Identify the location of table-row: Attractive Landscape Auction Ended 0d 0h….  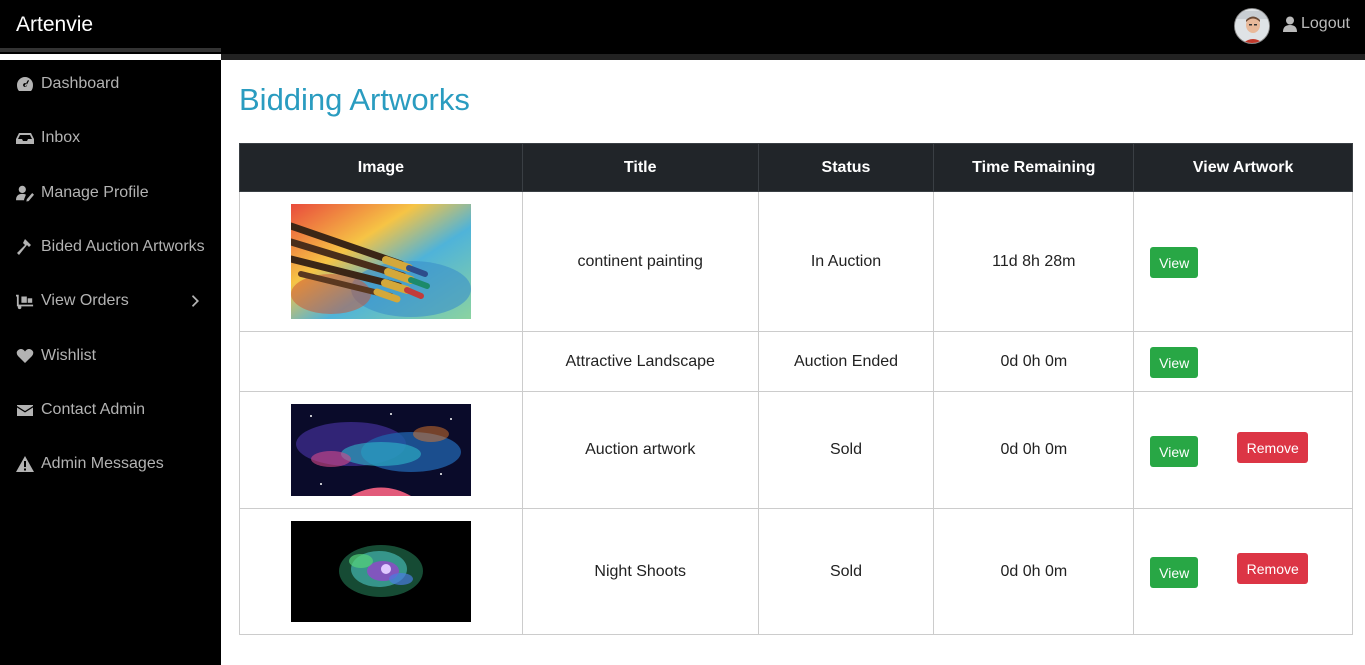
(796, 361).